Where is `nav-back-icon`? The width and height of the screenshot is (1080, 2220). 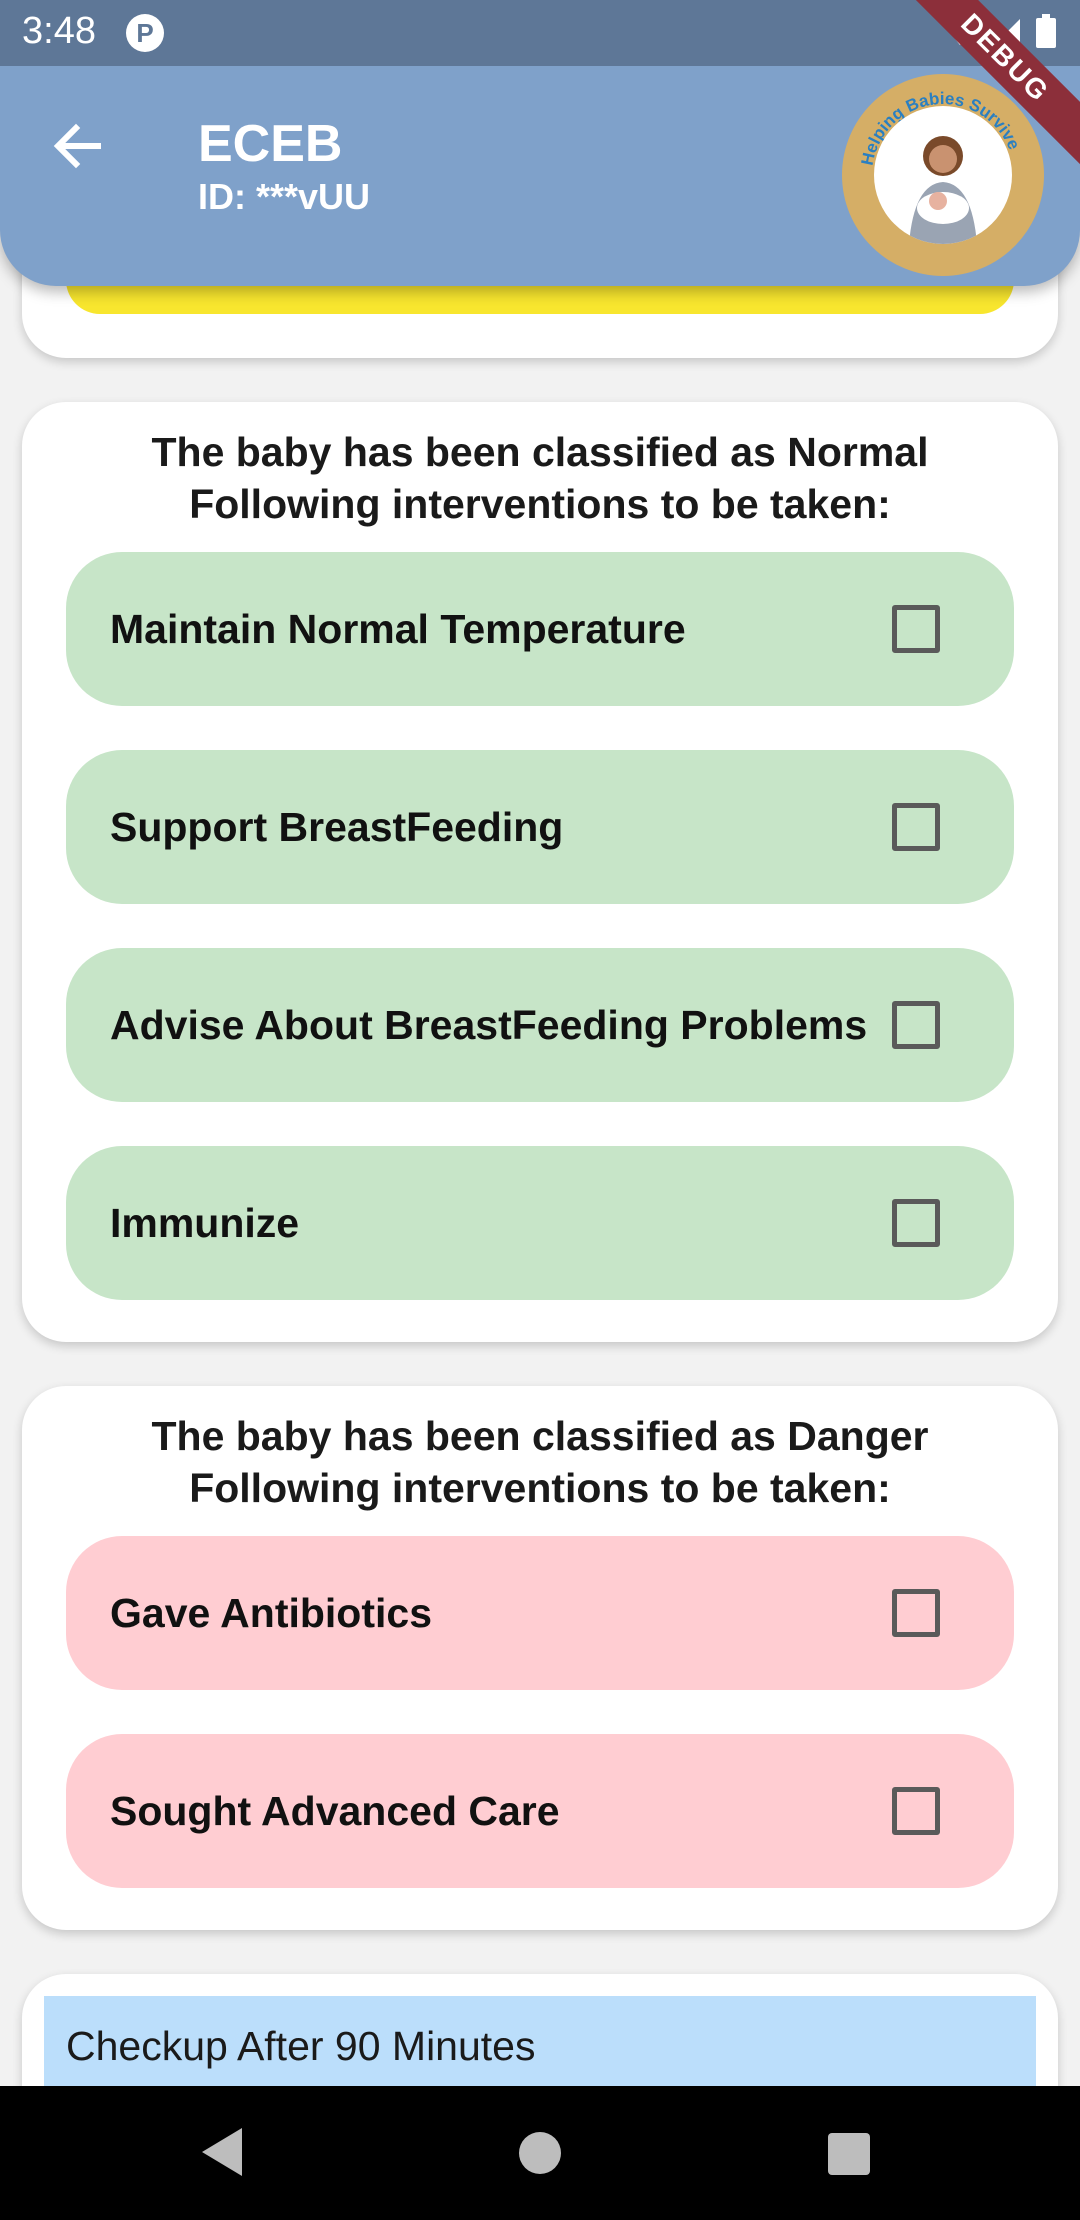
nav-back-icon is located at coordinates (222, 2152).